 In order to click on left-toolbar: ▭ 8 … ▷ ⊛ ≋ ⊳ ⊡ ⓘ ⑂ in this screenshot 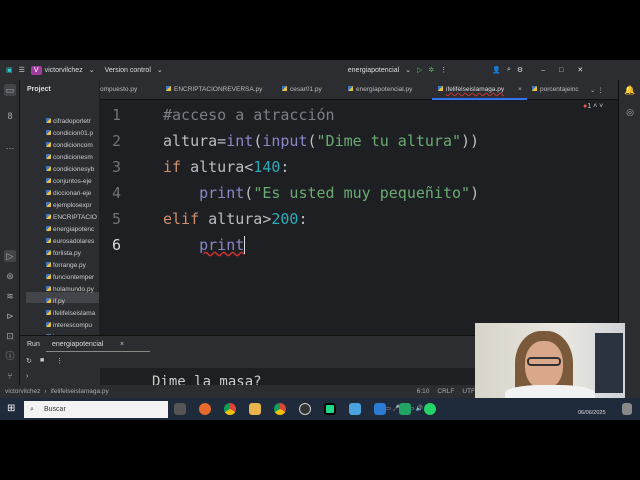, I will do `click(10, 232)`.